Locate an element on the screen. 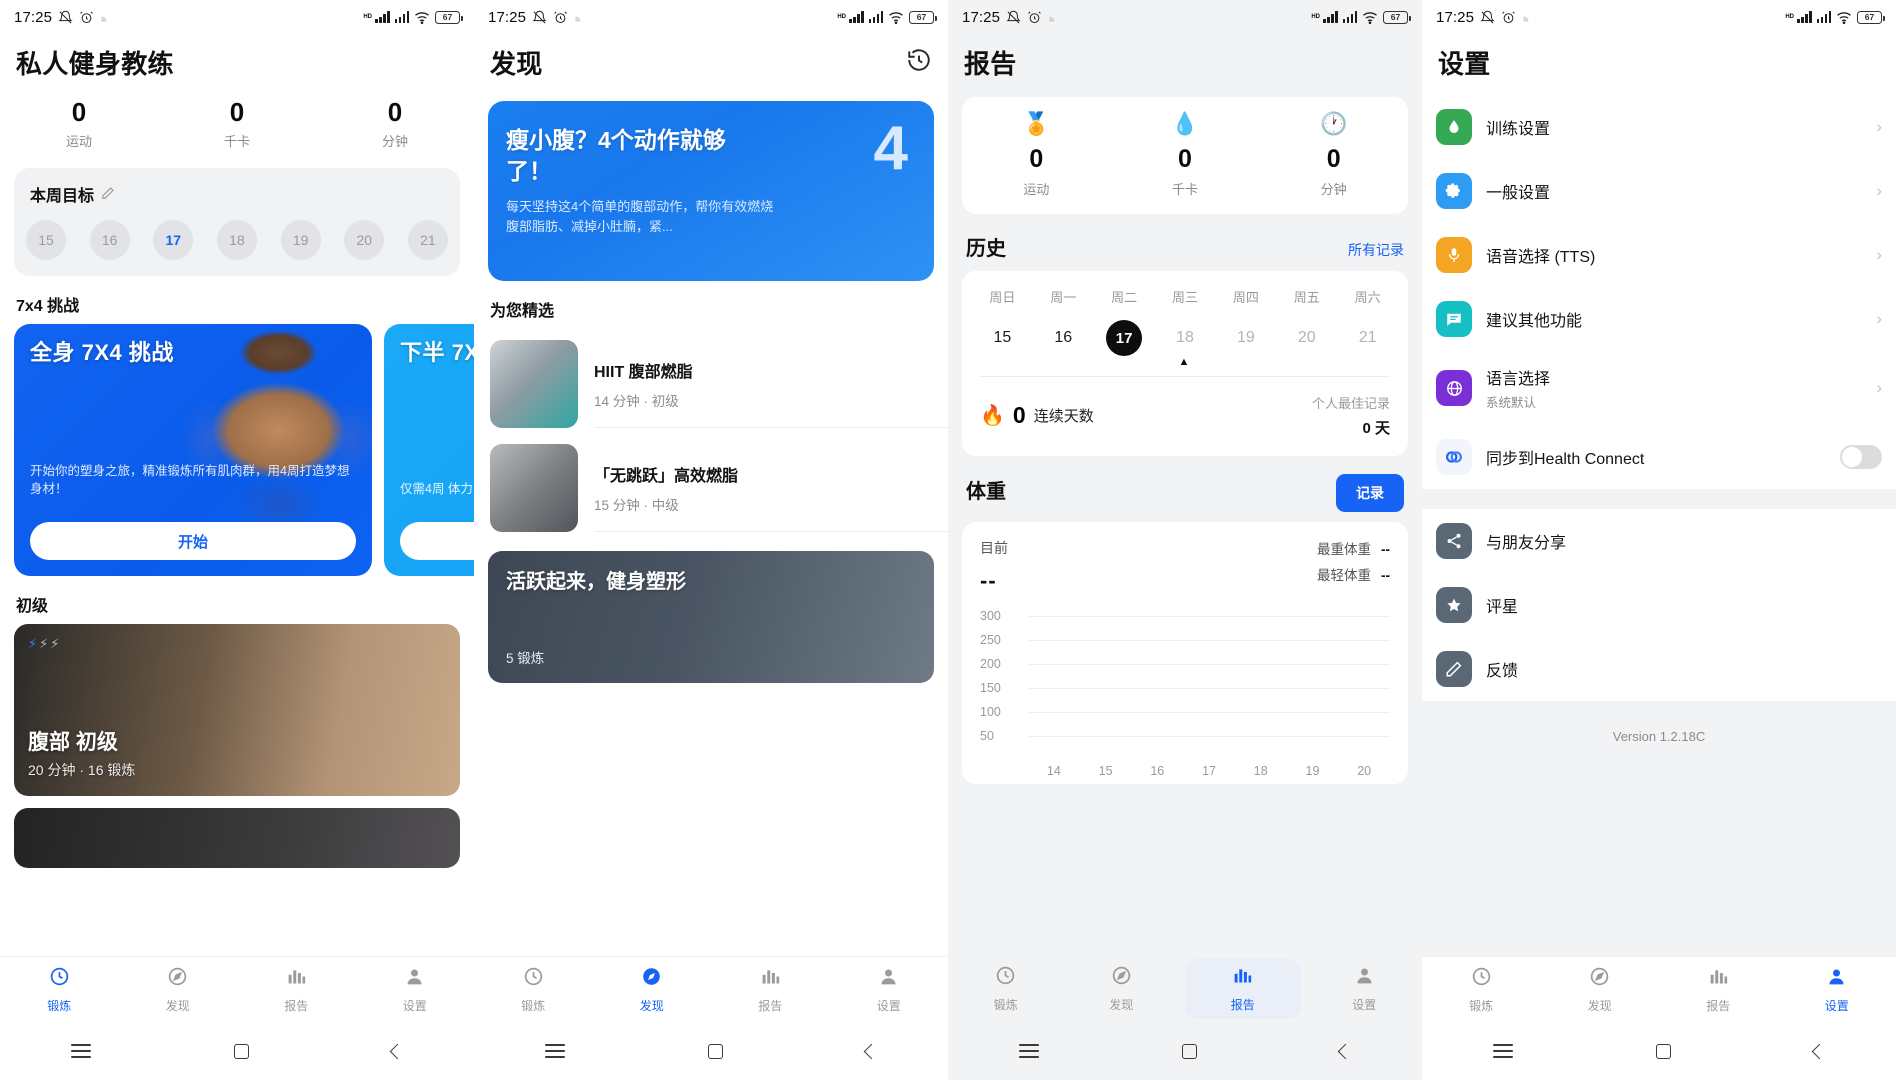  week-col: 周日 15 is located at coordinates (1002, 321).